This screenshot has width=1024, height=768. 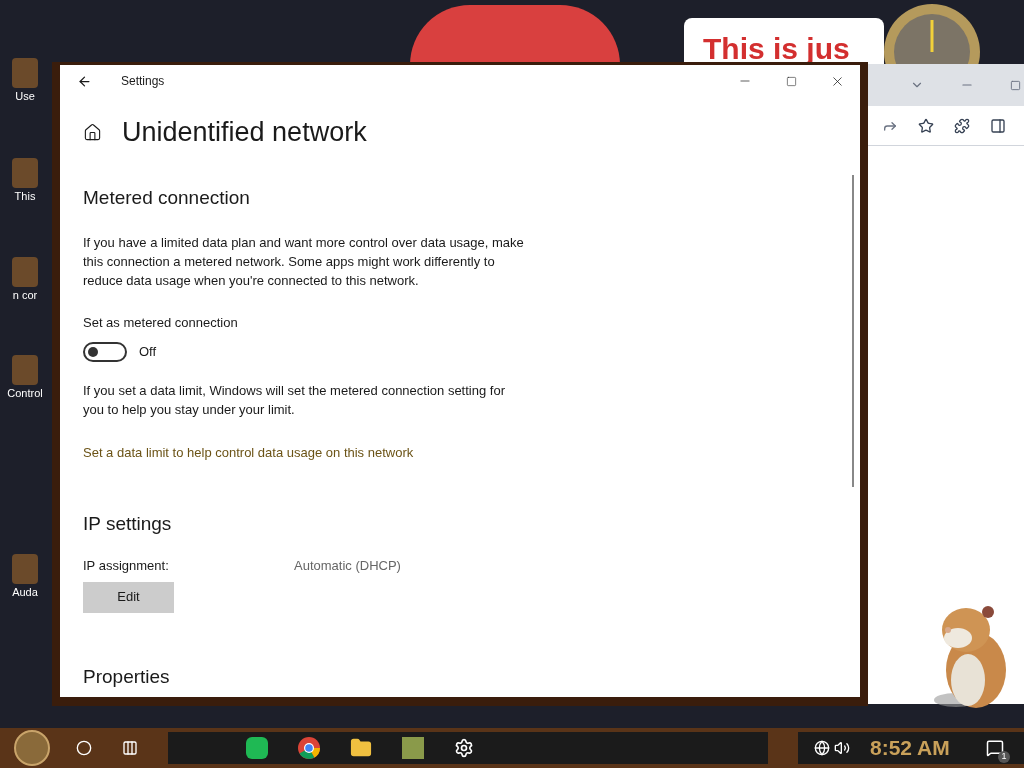 What do you see at coordinates (257, 748) in the screenshot?
I see `notes-app-icon` at bounding box center [257, 748].